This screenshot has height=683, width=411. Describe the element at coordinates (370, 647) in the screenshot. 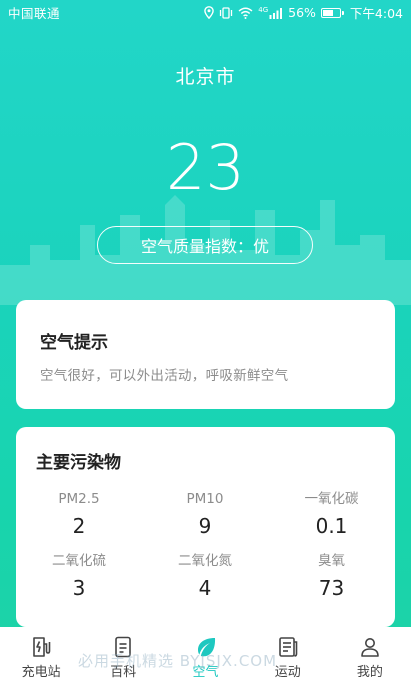

I see `profile-icon` at that location.